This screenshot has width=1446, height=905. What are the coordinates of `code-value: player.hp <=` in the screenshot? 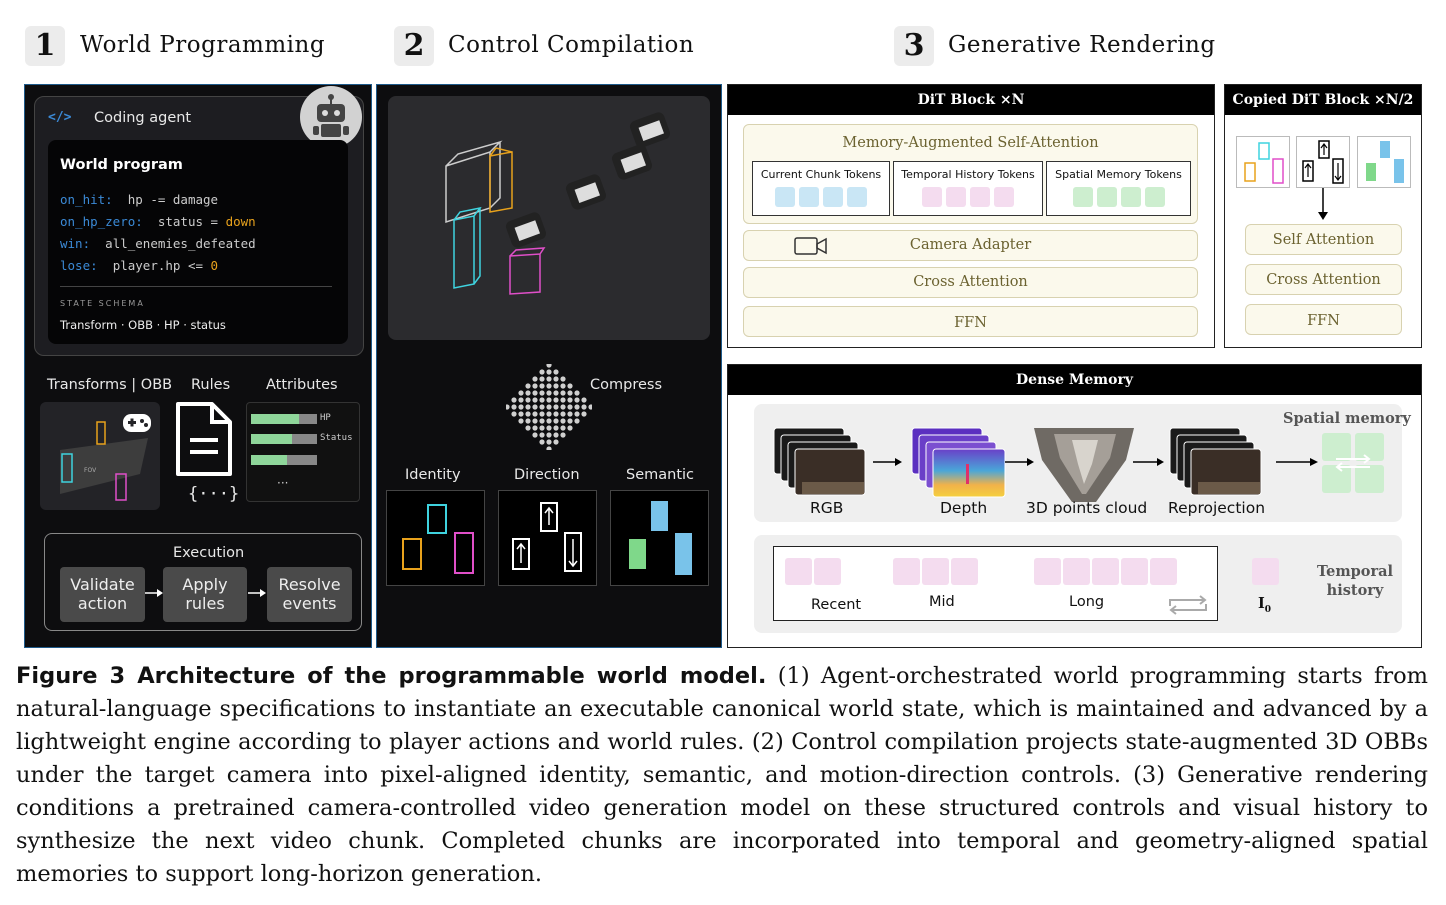 It's located at (161, 265).